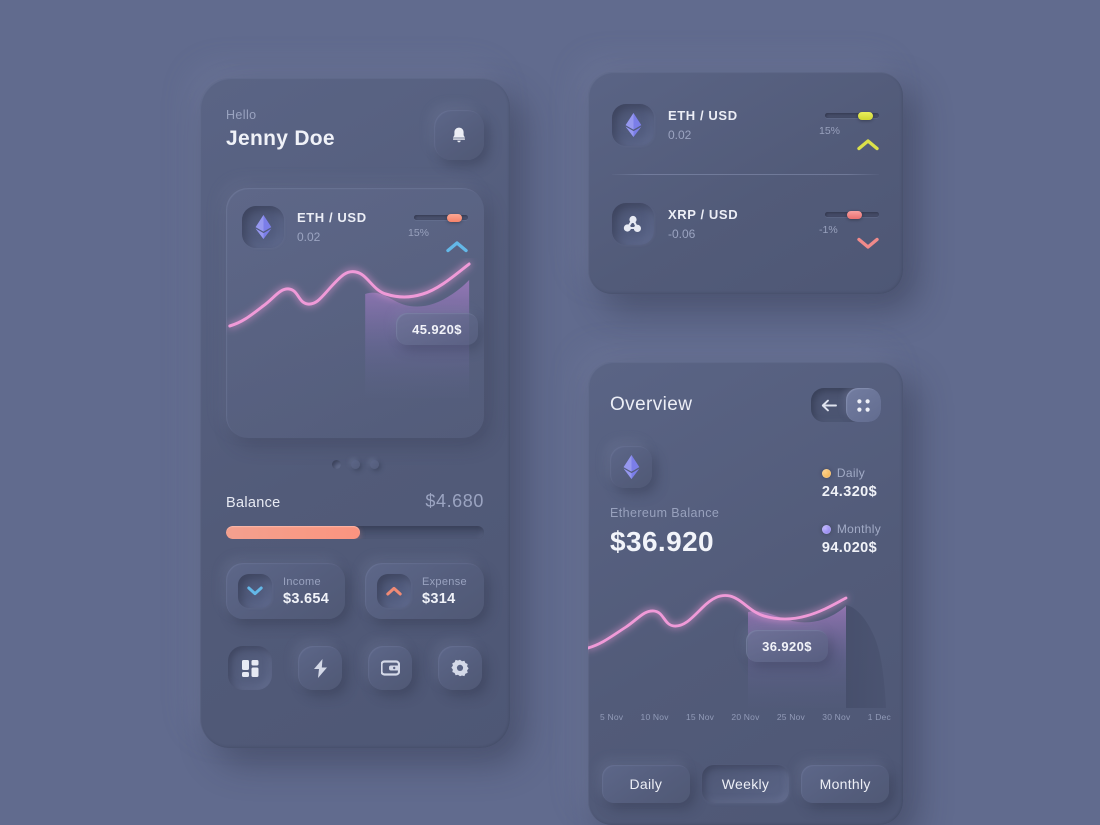 Image resolution: width=1100 pixels, height=825 pixels. What do you see at coordinates (848, 229) in the screenshot?
I see `market-trend-xrp: -1%` at bounding box center [848, 229].